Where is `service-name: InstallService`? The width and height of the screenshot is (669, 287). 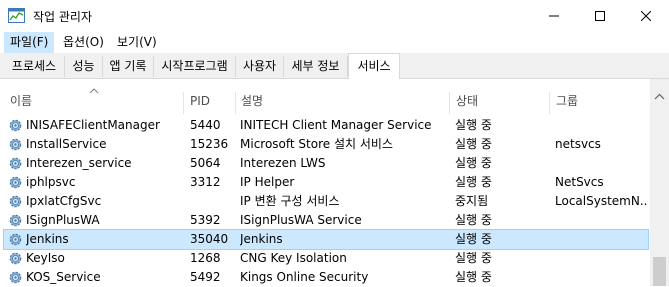 service-name: InstallService is located at coordinates (66, 144).